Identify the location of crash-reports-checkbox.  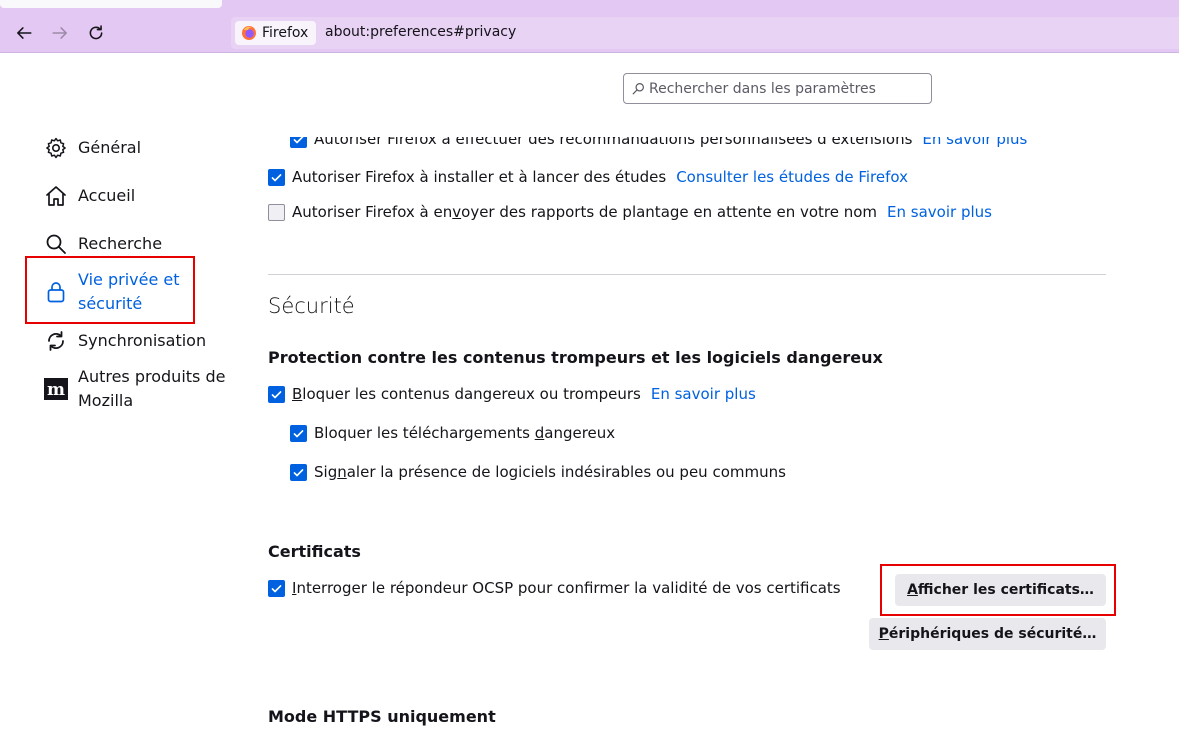
(276, 212).